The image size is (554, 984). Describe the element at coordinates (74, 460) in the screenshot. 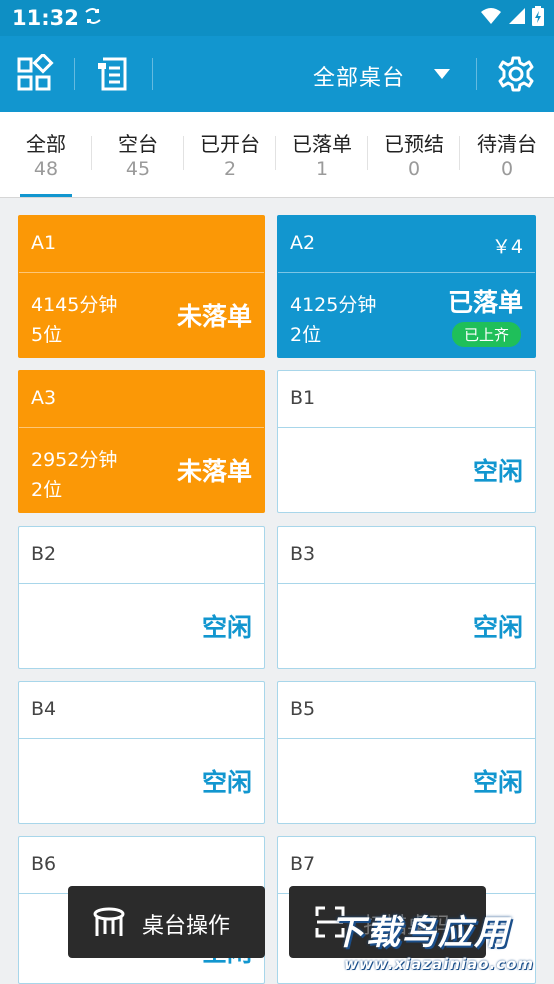

I see `table-duration: 2952分钟` at that location.